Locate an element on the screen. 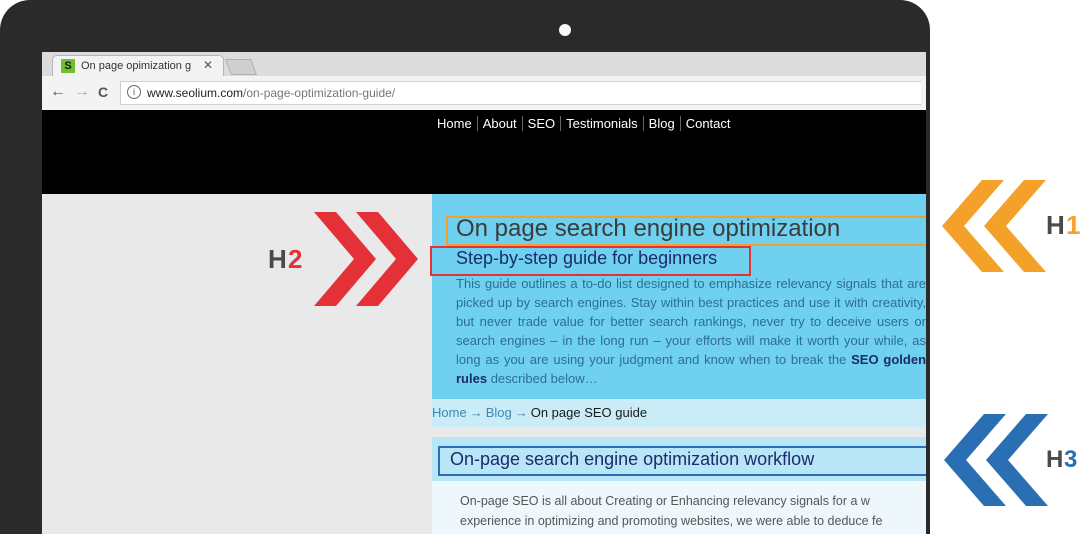 This screenshot has width=1086, height=534. h3-label-letter: H is located at coordinates (1055, 459).